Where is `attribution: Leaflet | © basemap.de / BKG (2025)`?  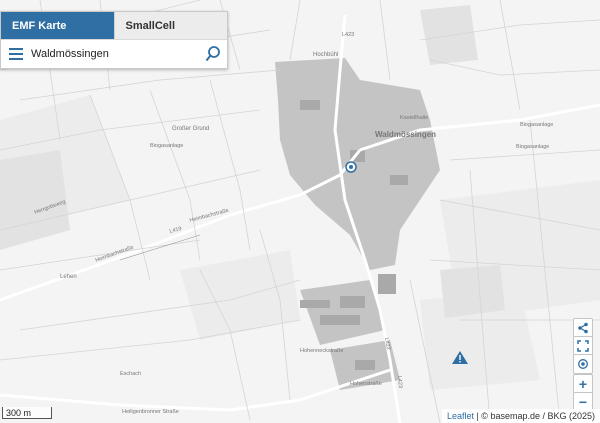 attribution: Leaflet | © basemap.de / BKG (2025) is located at coordinates (520, 416).